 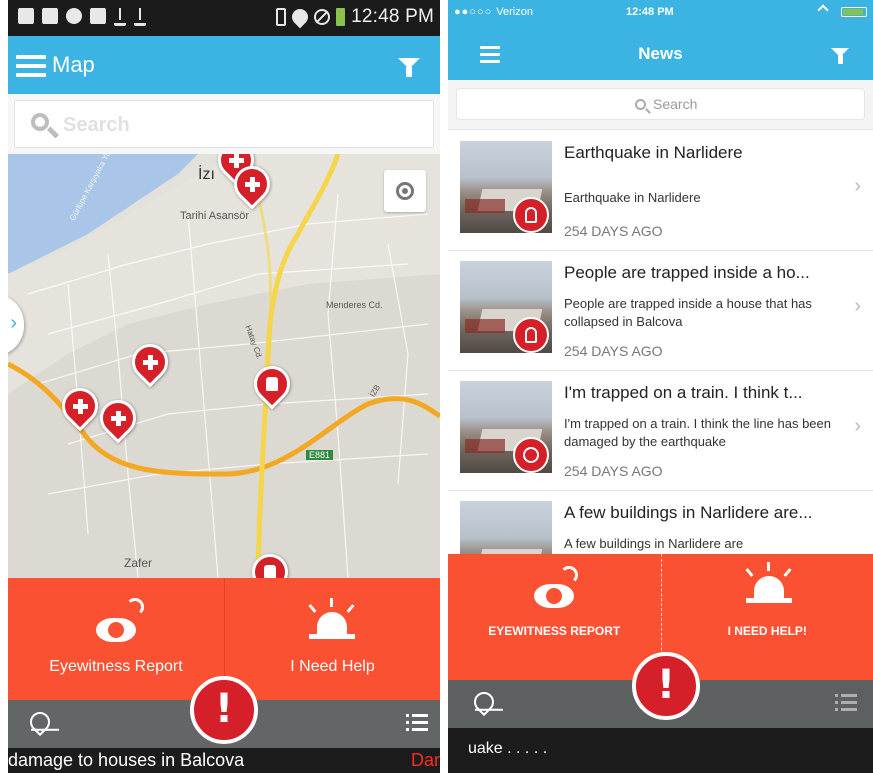 What do you see at coordinates (31, 66) in the screenshot?
I see `menu-icon` at bounding box center [31, 66].